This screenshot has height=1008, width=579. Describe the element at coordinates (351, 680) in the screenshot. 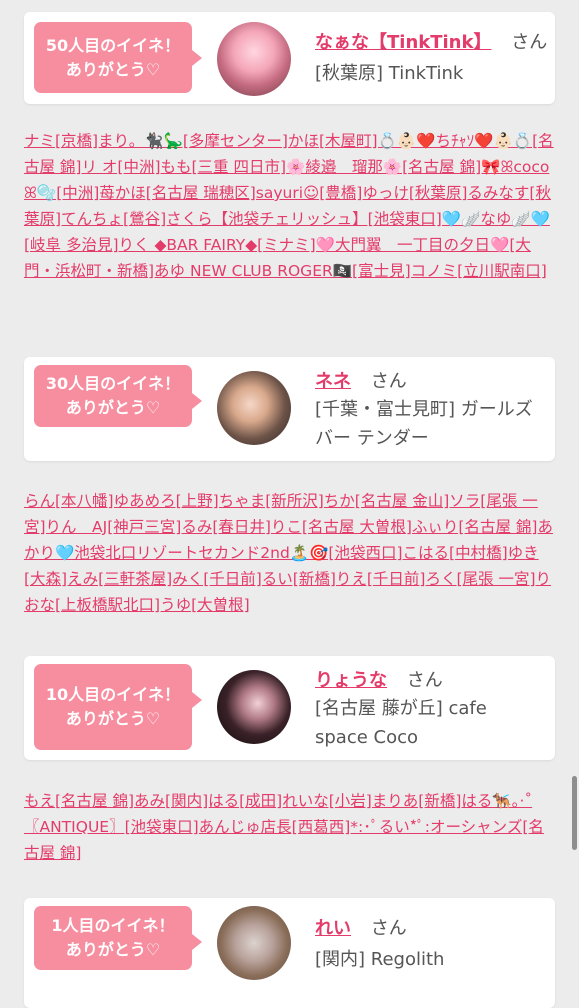

I see `user-name-link: りょうな` at that location.